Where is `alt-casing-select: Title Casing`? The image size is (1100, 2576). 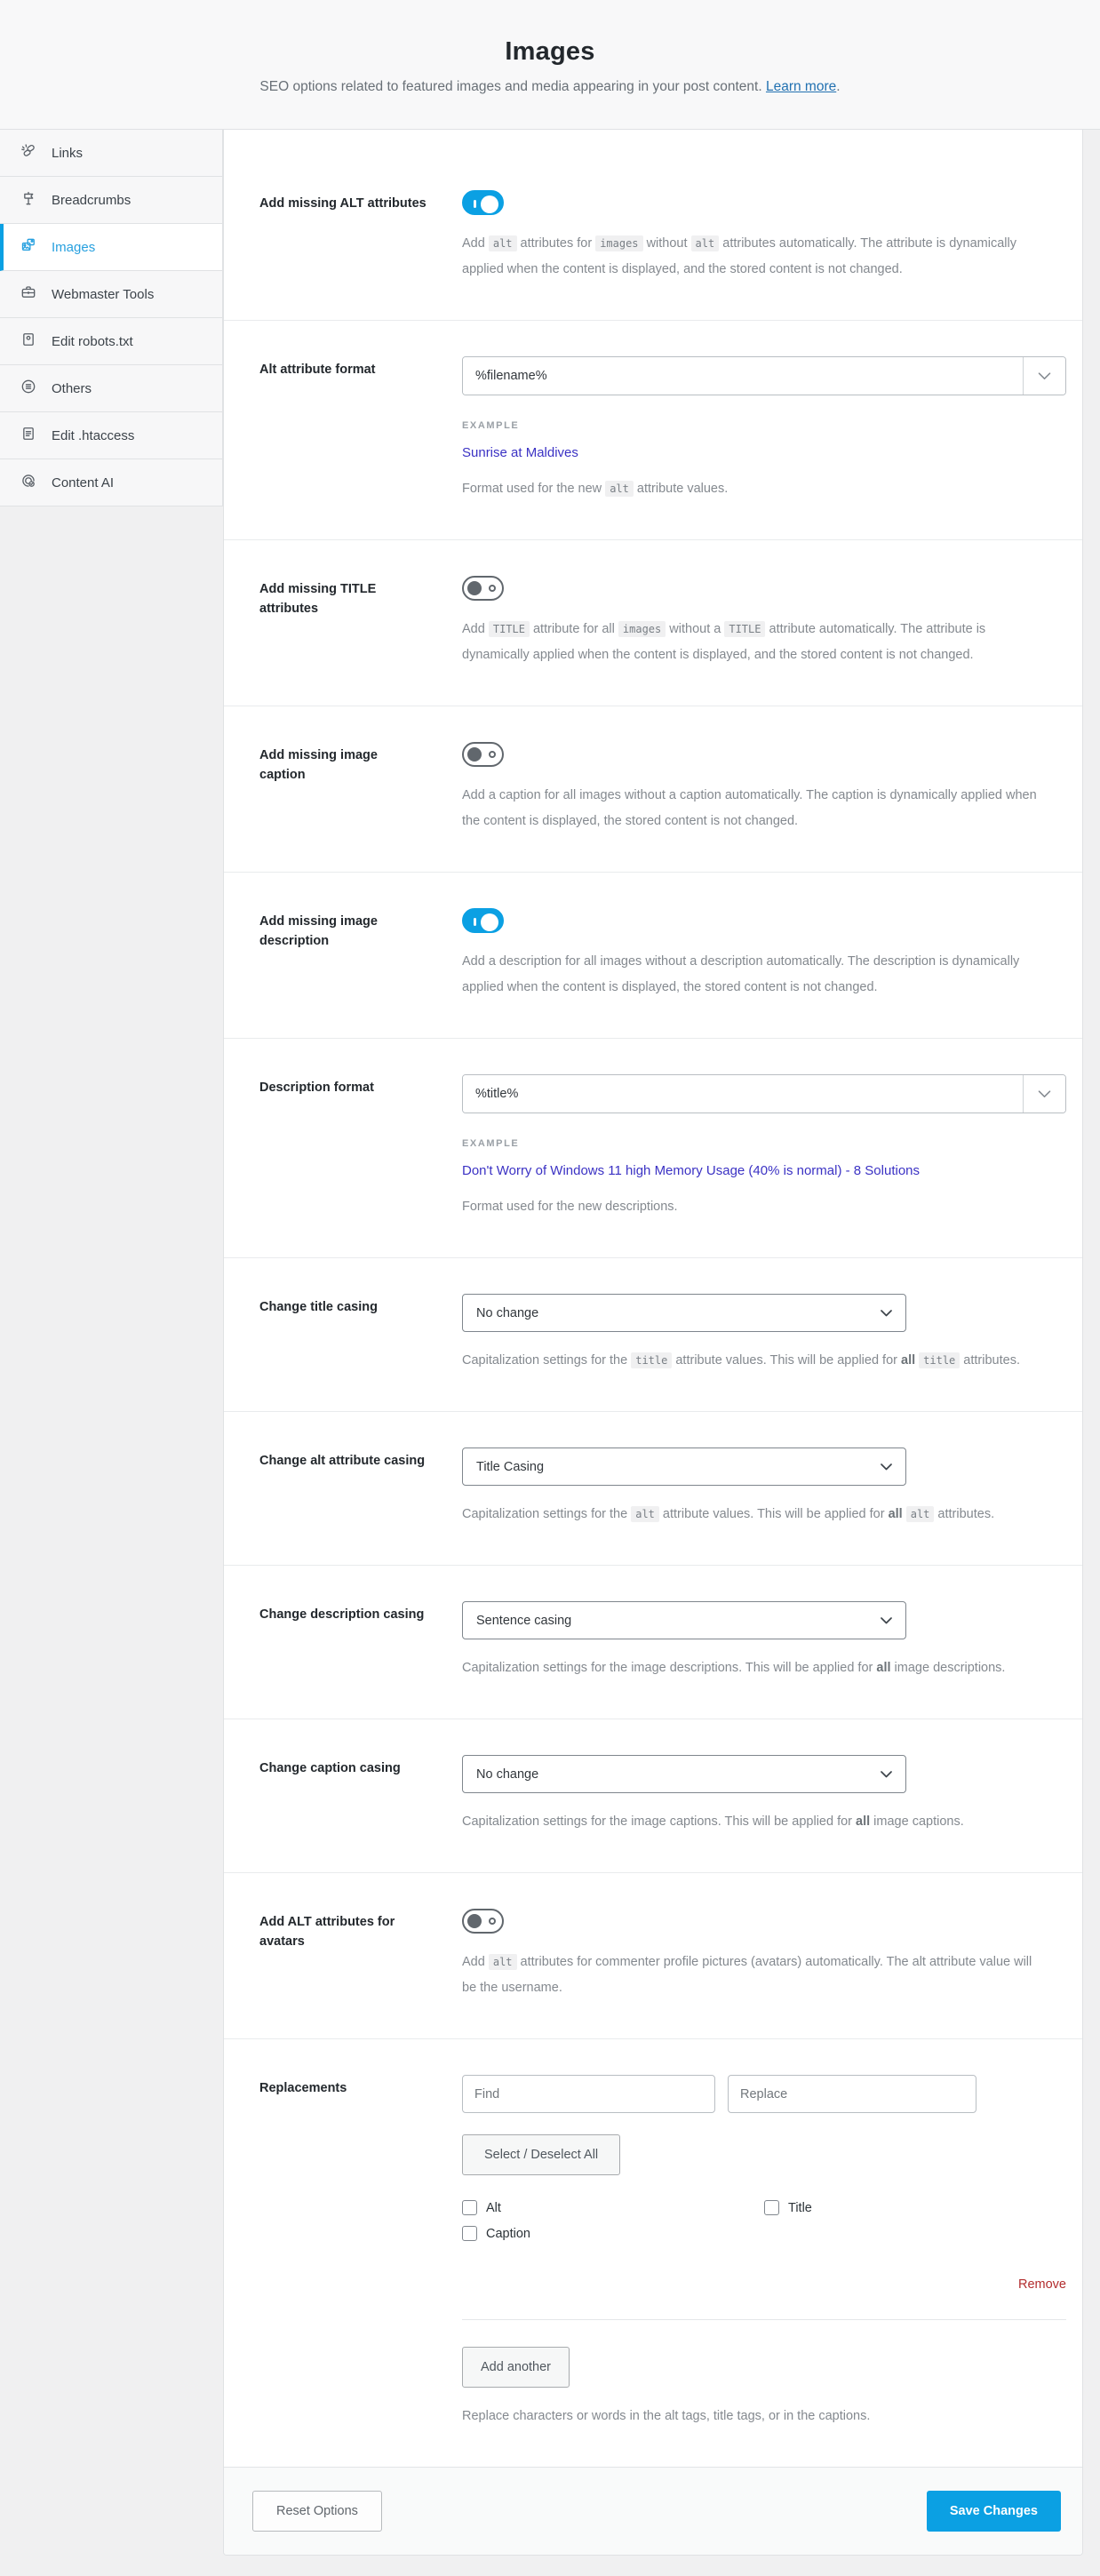
alt-casing-select: Title Casing is located at coordinates (684, 1467).